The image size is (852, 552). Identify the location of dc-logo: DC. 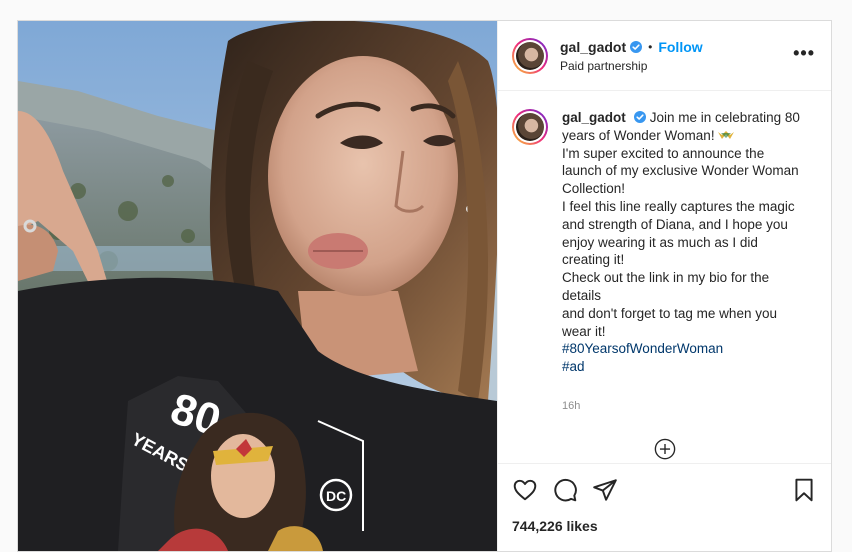
(336, 496).